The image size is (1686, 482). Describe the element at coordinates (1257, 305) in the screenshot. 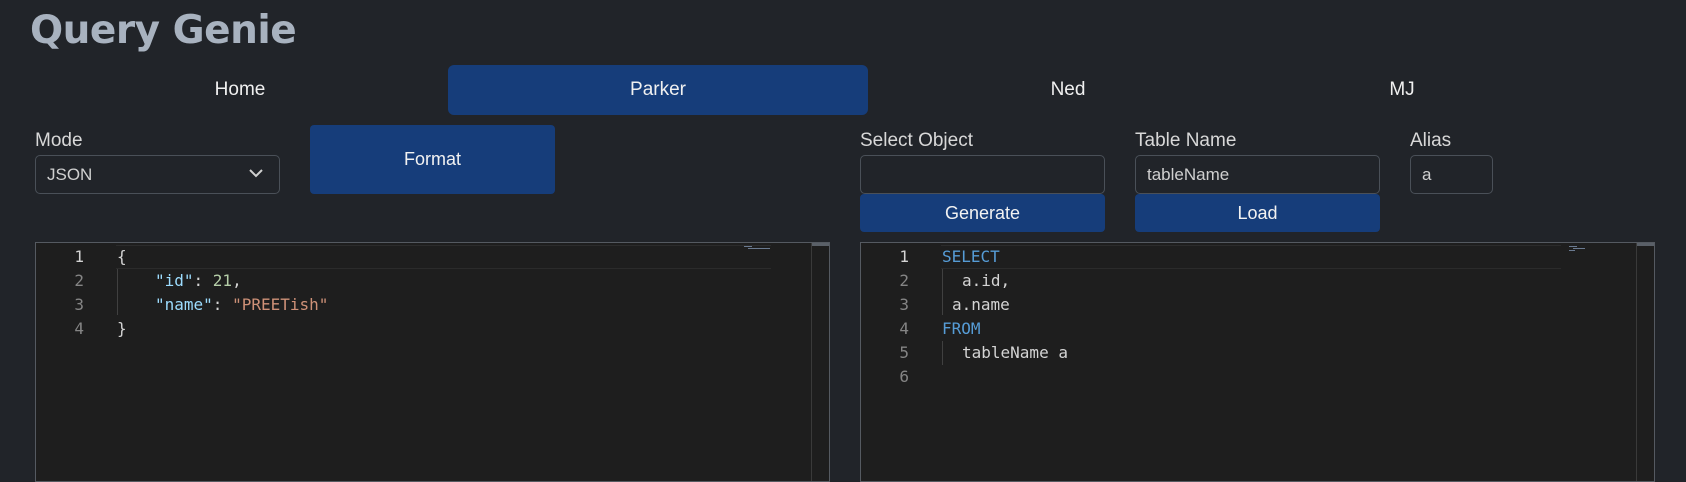

I see `code-line: 3 a.name` at that location.